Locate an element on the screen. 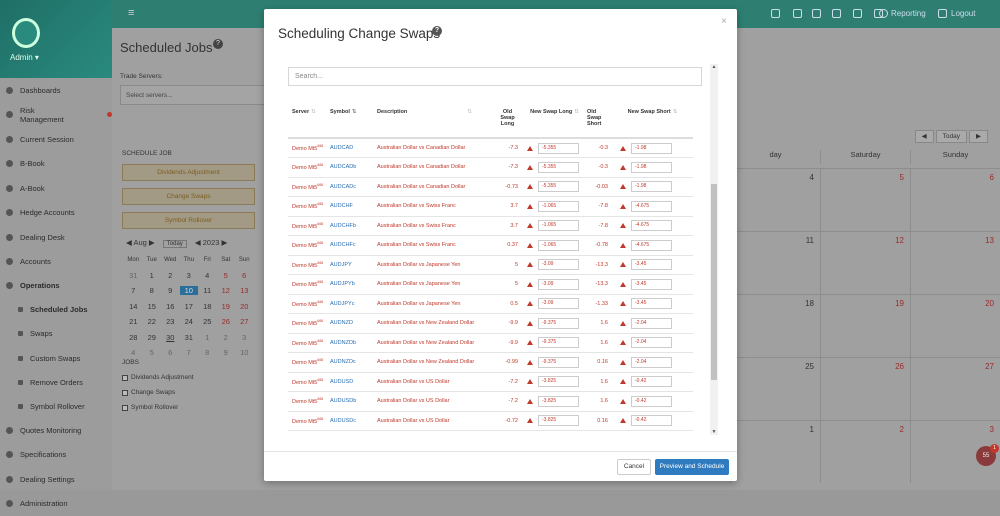 The image size is (1000, 516). table-scrollbar: ▲ ▼ is located at coordinates (714, 249).